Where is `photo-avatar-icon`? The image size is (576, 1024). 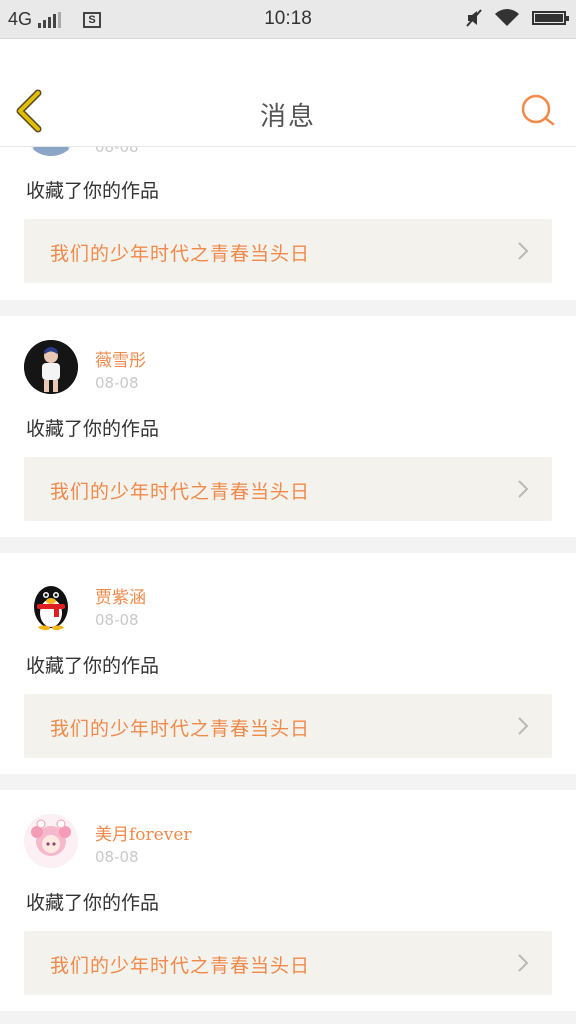
photo-avatar-icon is located at coordinates (51, 367).